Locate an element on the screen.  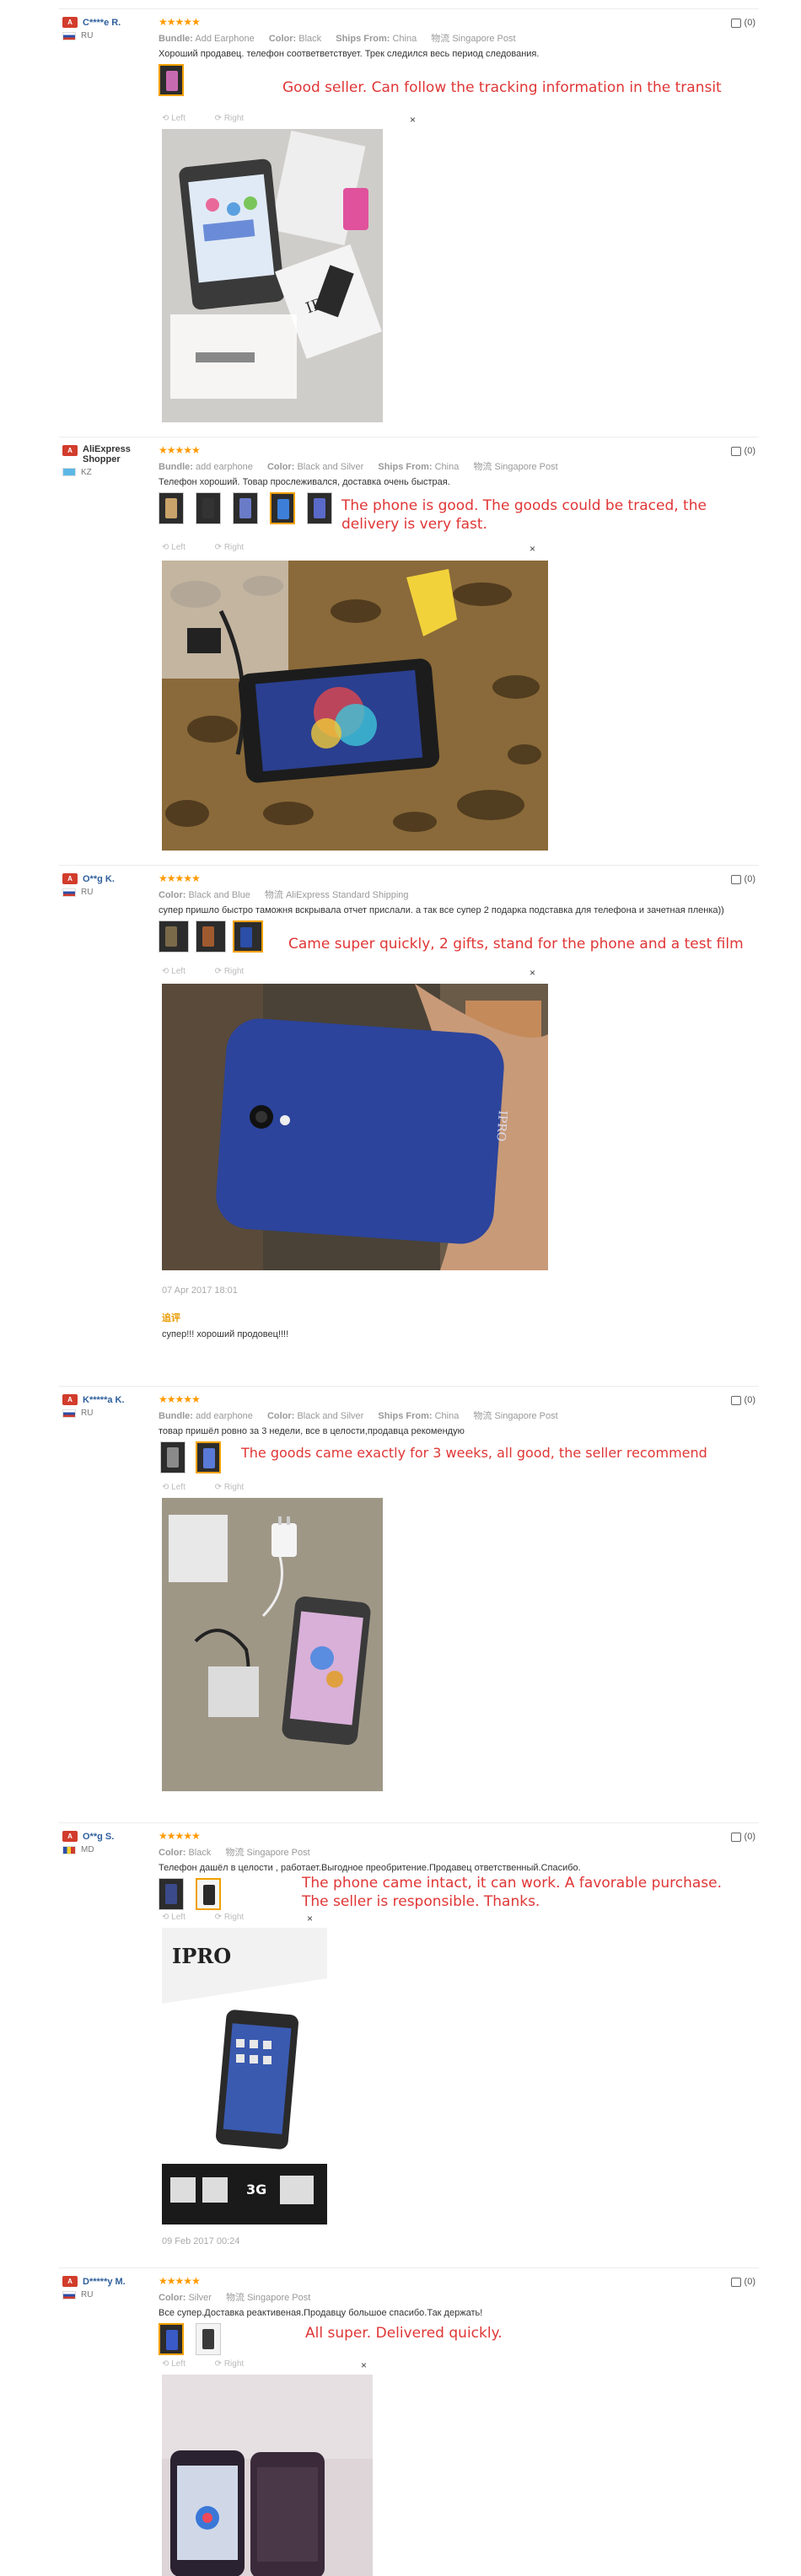
reviewer-name: C****e R. is located at coordinates (102, 23).